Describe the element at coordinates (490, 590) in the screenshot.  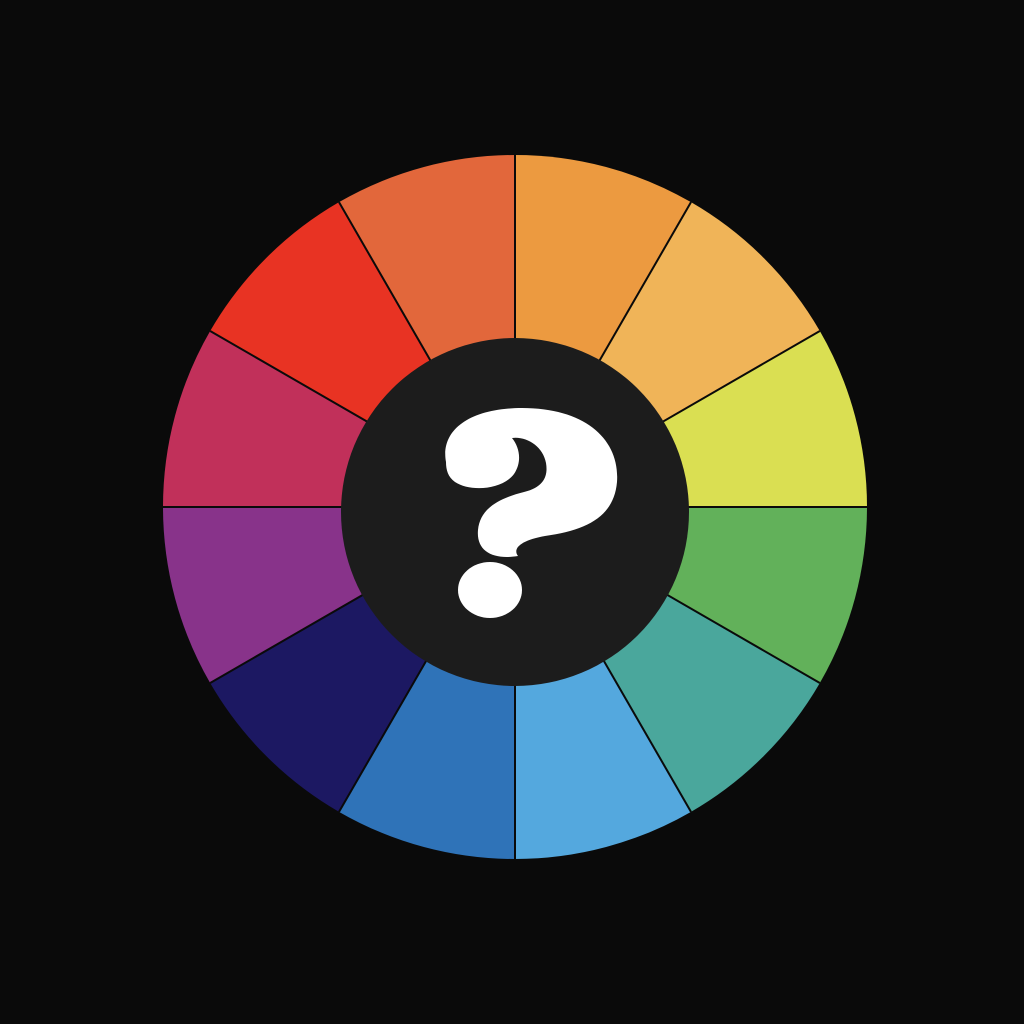
I see `question-mark-dot` at that location.